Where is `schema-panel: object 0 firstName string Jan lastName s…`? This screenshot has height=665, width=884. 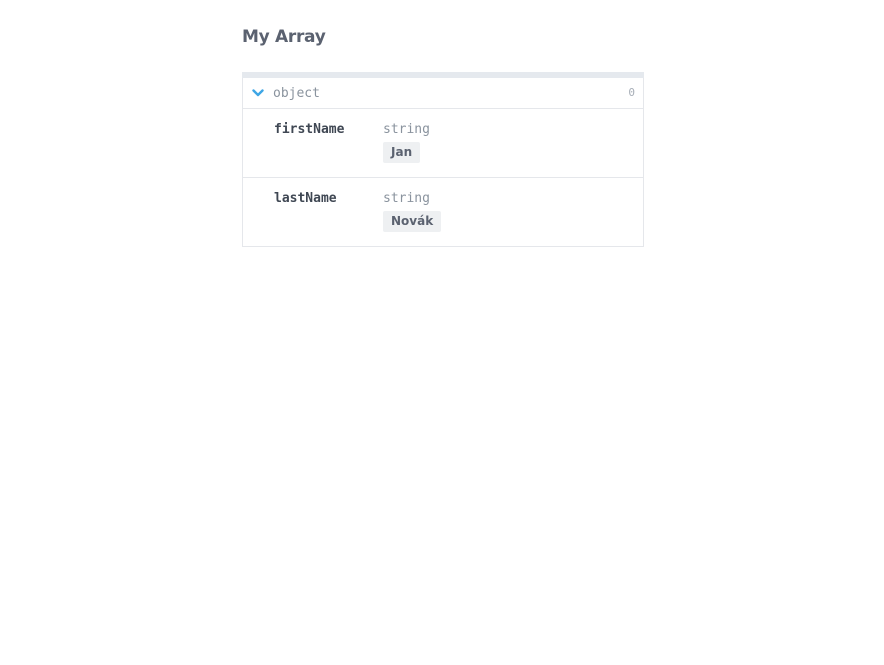
schema-panel: object 0 firstName string Jan lastName s… is located at coordinates (443, 159).